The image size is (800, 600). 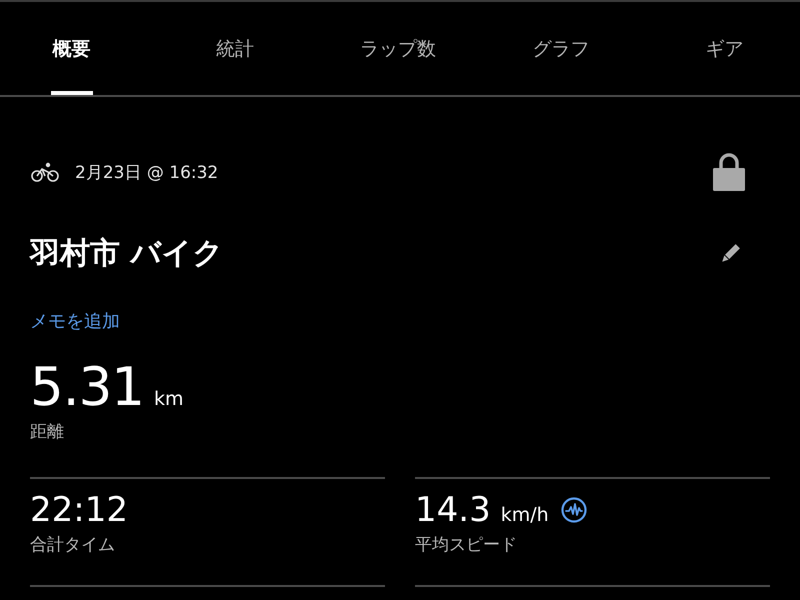 What do you see at coordinates (729, 172) in the screenshot?
I see `lock-icon` at bounding box center [729, 172].